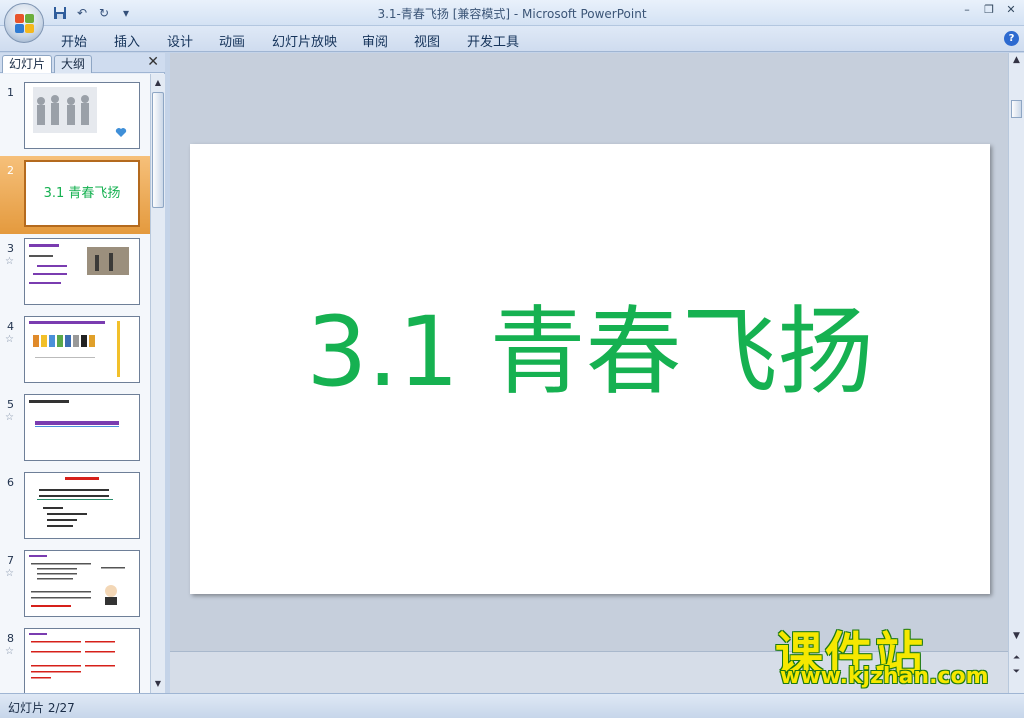  What do you see at coordinates (512, 14) in the screenshot?
I see `window-title: 3.1-青春飞扬 [兼容模式] - Microsoft PowerPoint` at bounding box center [512, 14].